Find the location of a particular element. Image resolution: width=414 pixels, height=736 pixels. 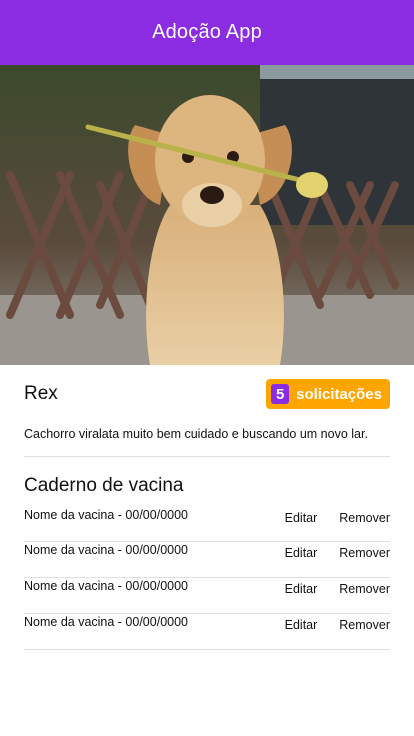

requests-badge: 5 solicitações is located at coordinates (328, 394).